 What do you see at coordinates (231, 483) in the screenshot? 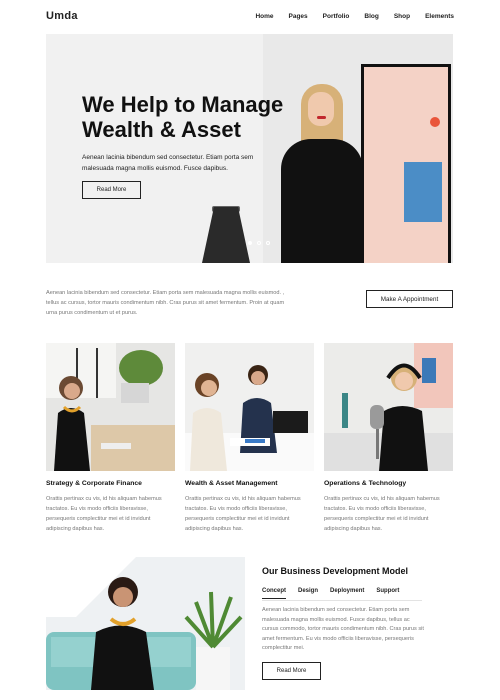
I see `service-title-wealth: Wealth & Asset Management` at bounding box center [231, 483].